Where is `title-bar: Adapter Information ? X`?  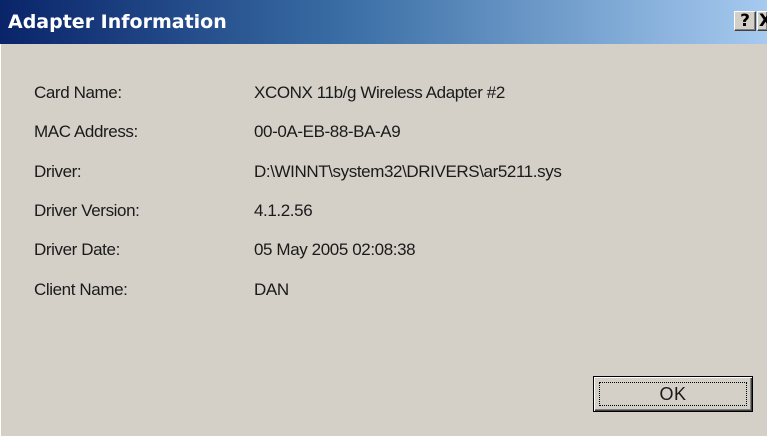
title-bar: Adapter Information ? X is located at coordinates (383, 22).